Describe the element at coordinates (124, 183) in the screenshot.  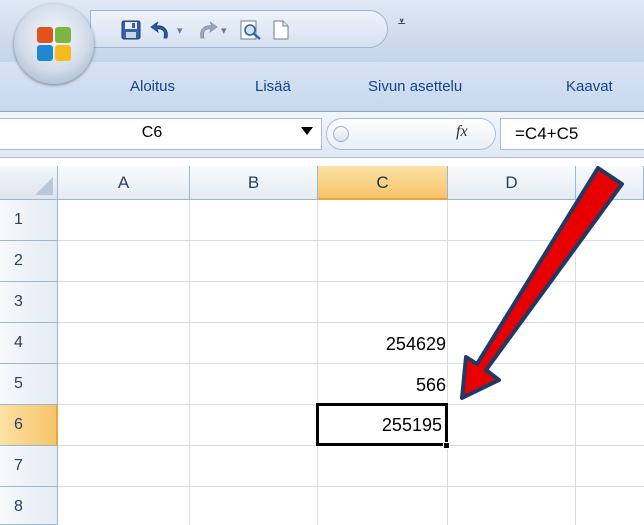
I see `column-header-a: A` at that location.